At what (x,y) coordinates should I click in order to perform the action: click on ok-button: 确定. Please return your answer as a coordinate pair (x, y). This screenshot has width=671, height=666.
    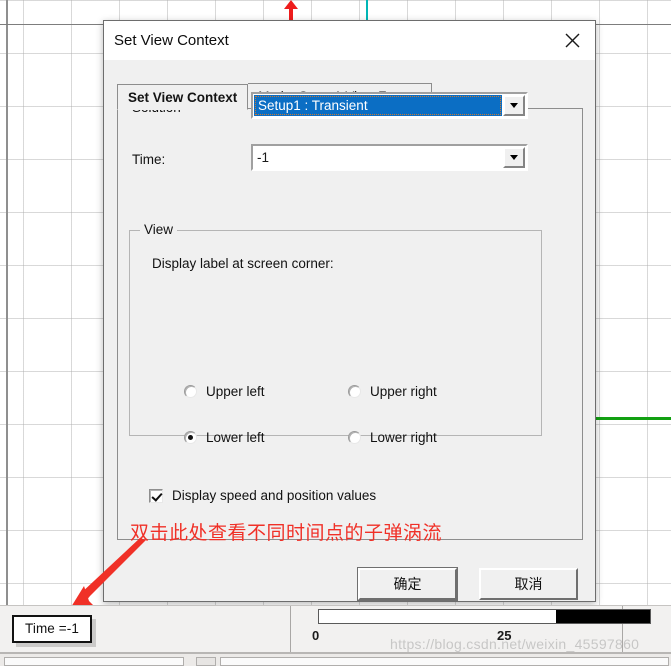
    Looking at the image, I should click on (407, 584).